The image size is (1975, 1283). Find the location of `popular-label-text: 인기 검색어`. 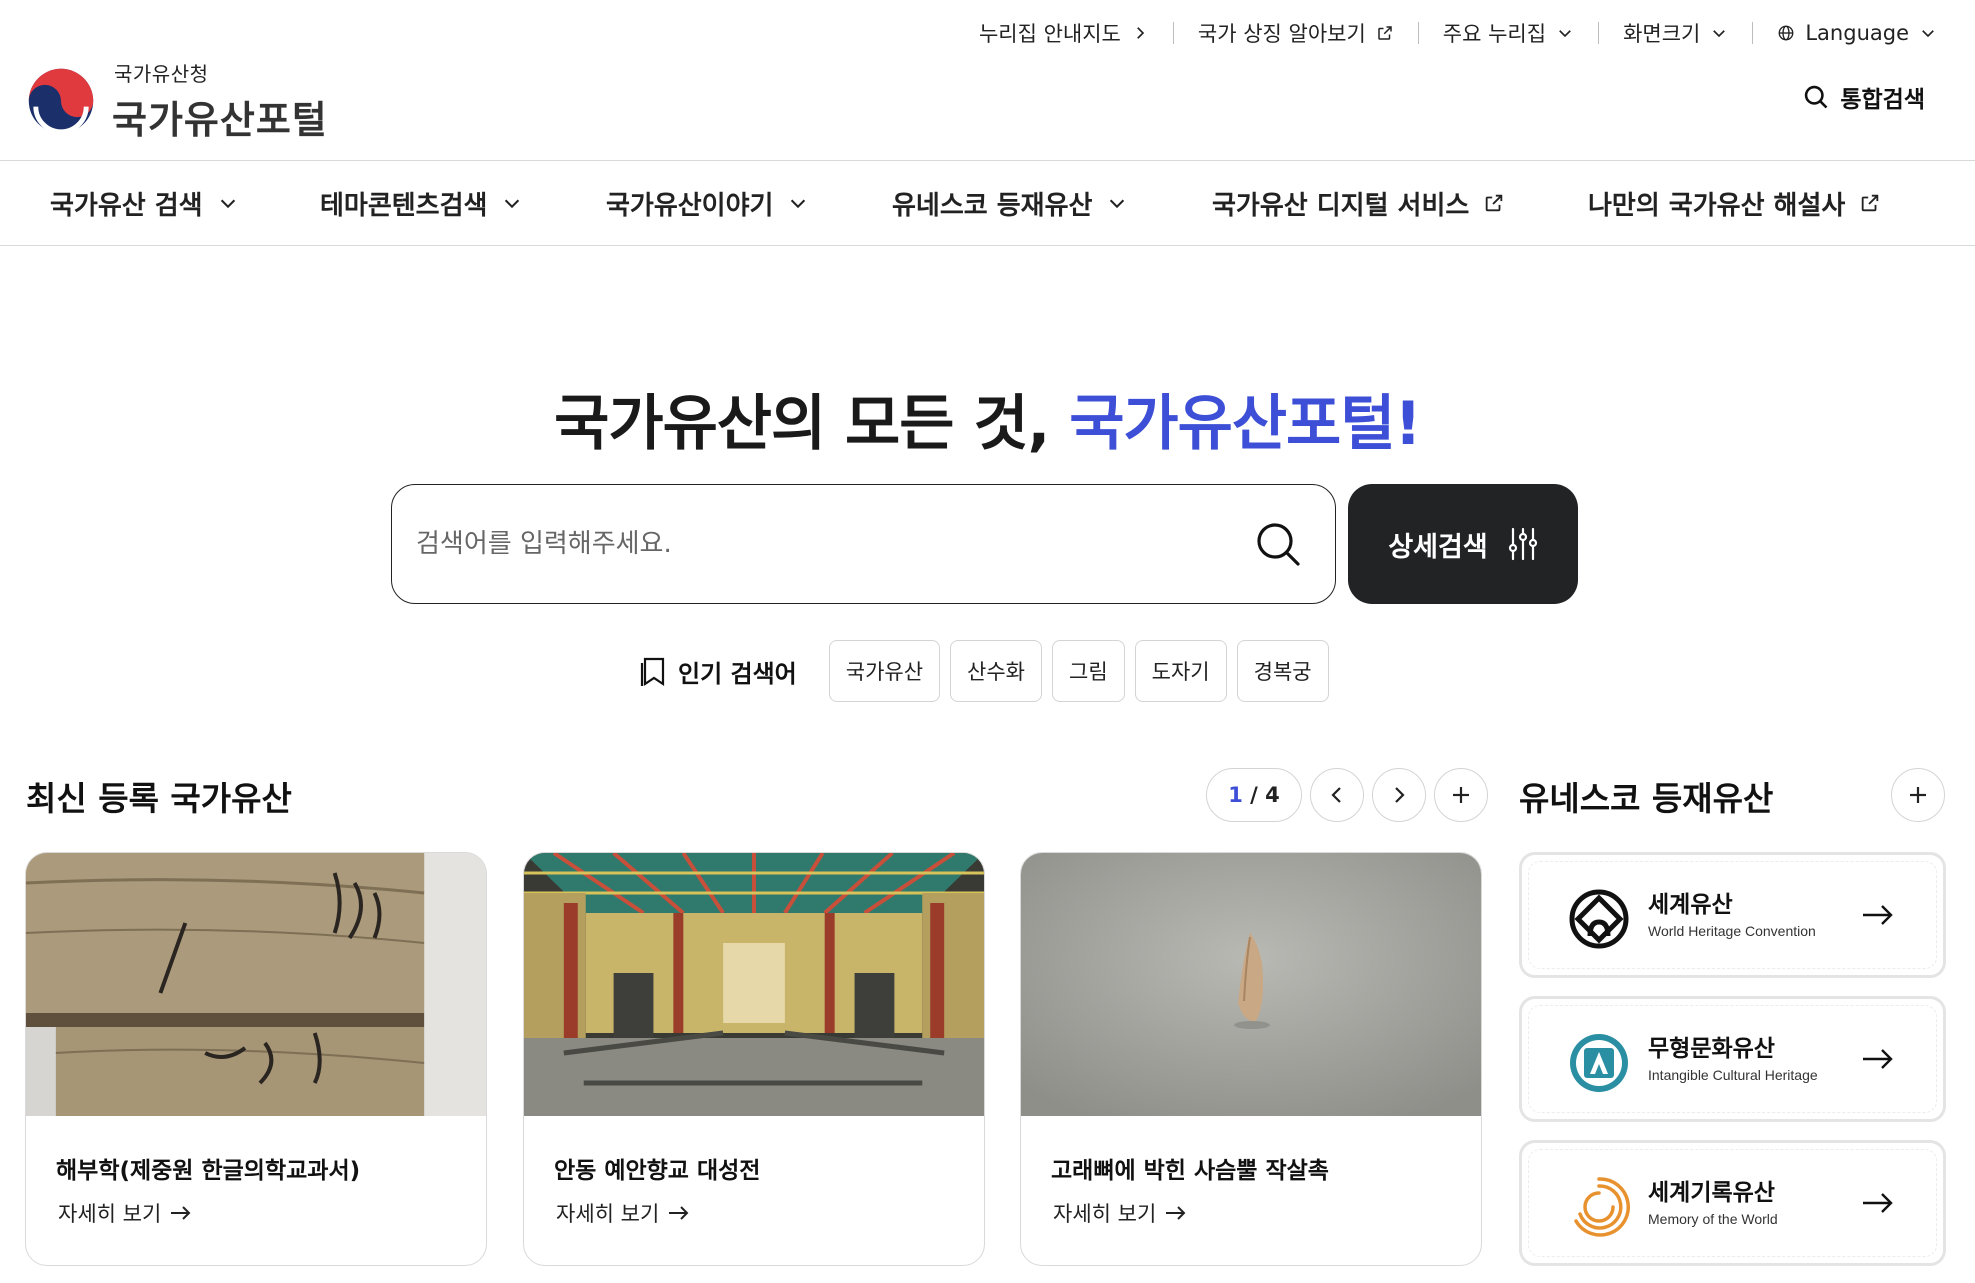

popular-label-text: 인기 검색어 is located at coordinates (737, 673).